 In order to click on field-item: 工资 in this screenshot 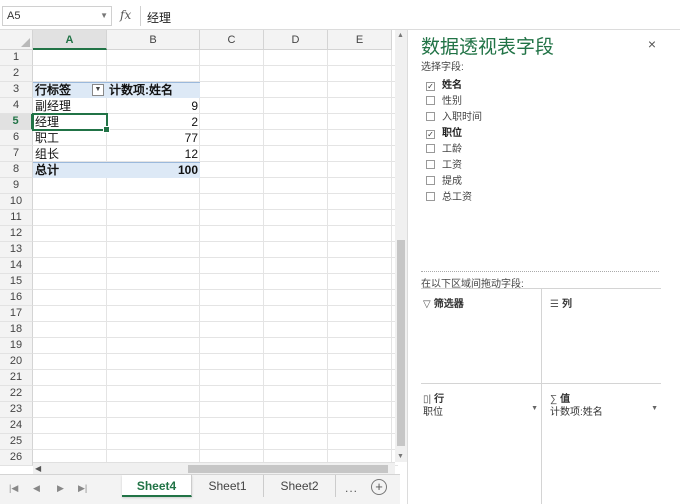, I will do `click(444, 166)`.